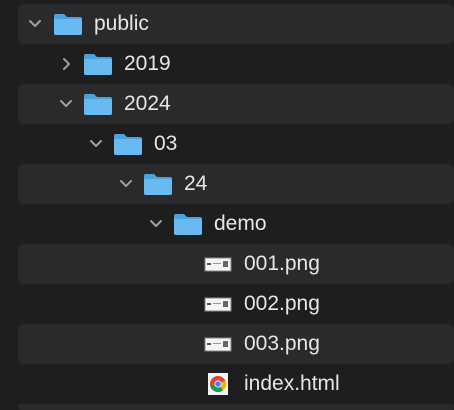  What do you see at coordinates (236, 407) in the screenshot?
I see `tree-row-cutoff` at bounding box center [236, 407].